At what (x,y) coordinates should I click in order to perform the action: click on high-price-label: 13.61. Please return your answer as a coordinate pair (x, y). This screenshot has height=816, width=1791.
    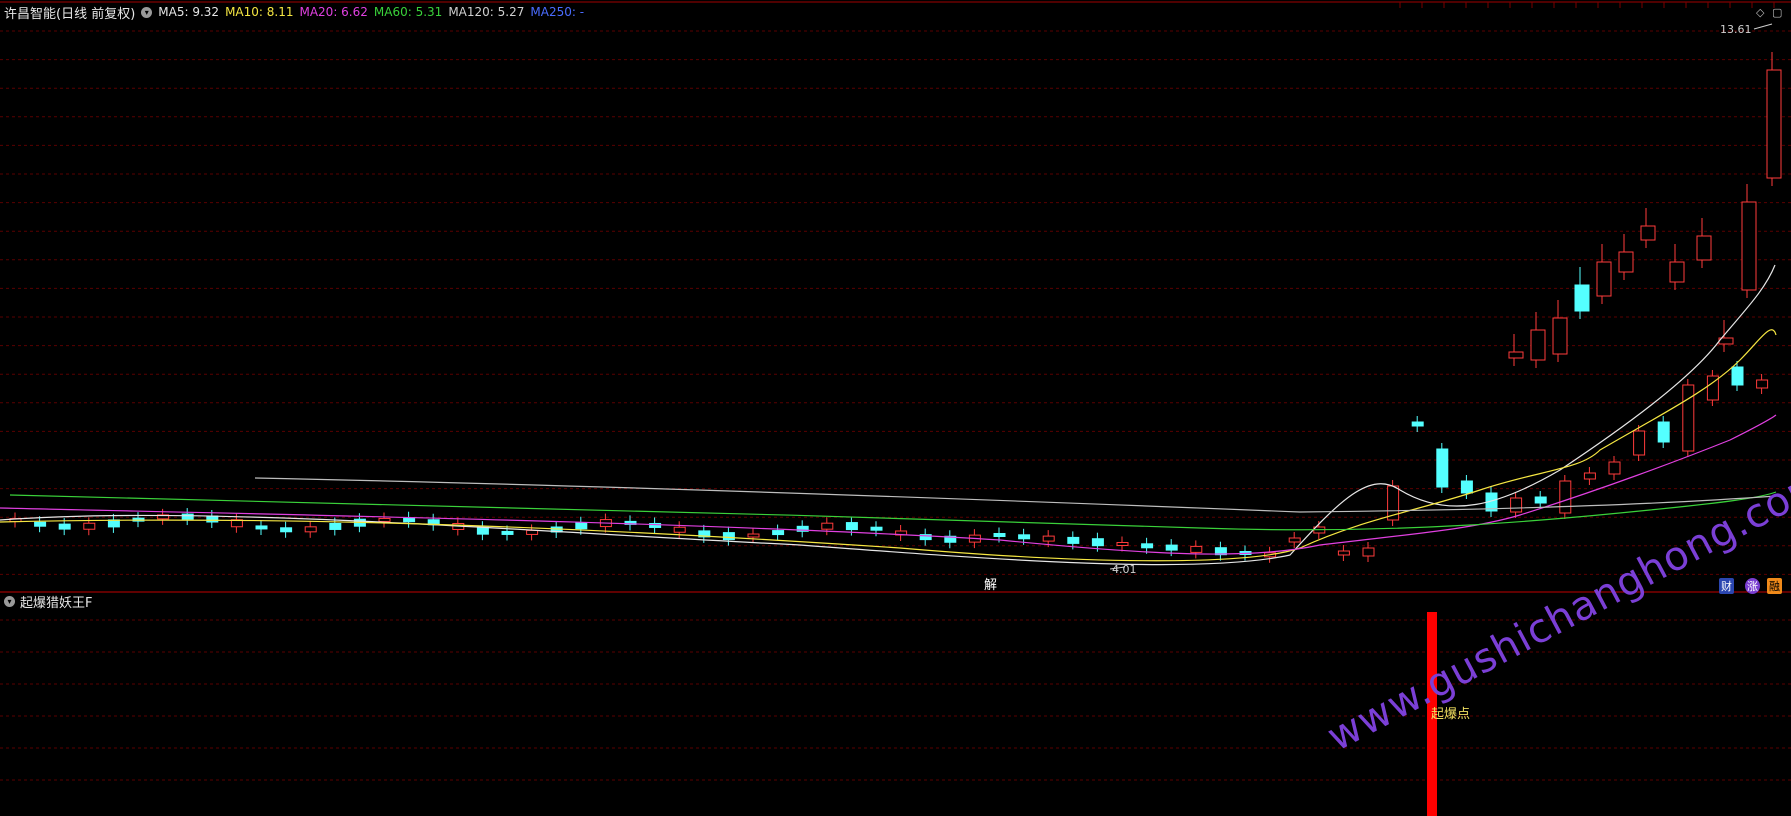
    Looking at the image, I should click on (1736, 29).